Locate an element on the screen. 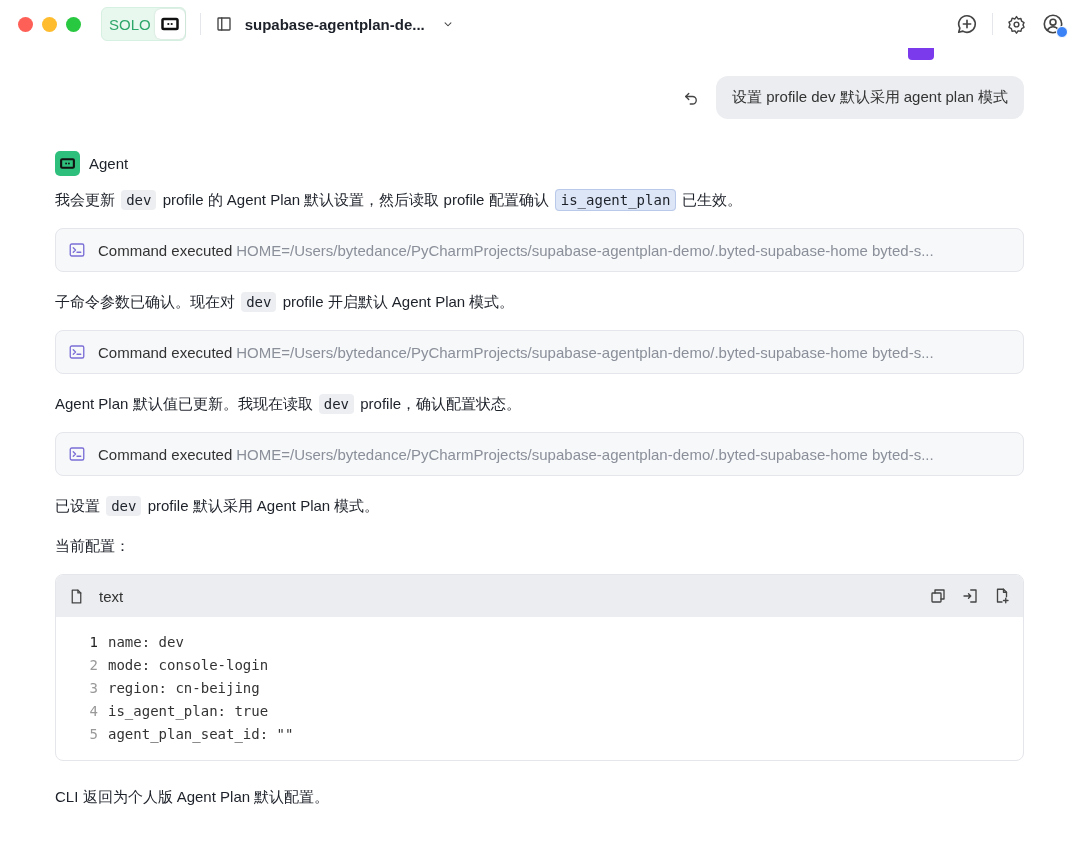 The width and height of the screenshot is (1080, 845). insert-icon is located at coordinates (970, 596).